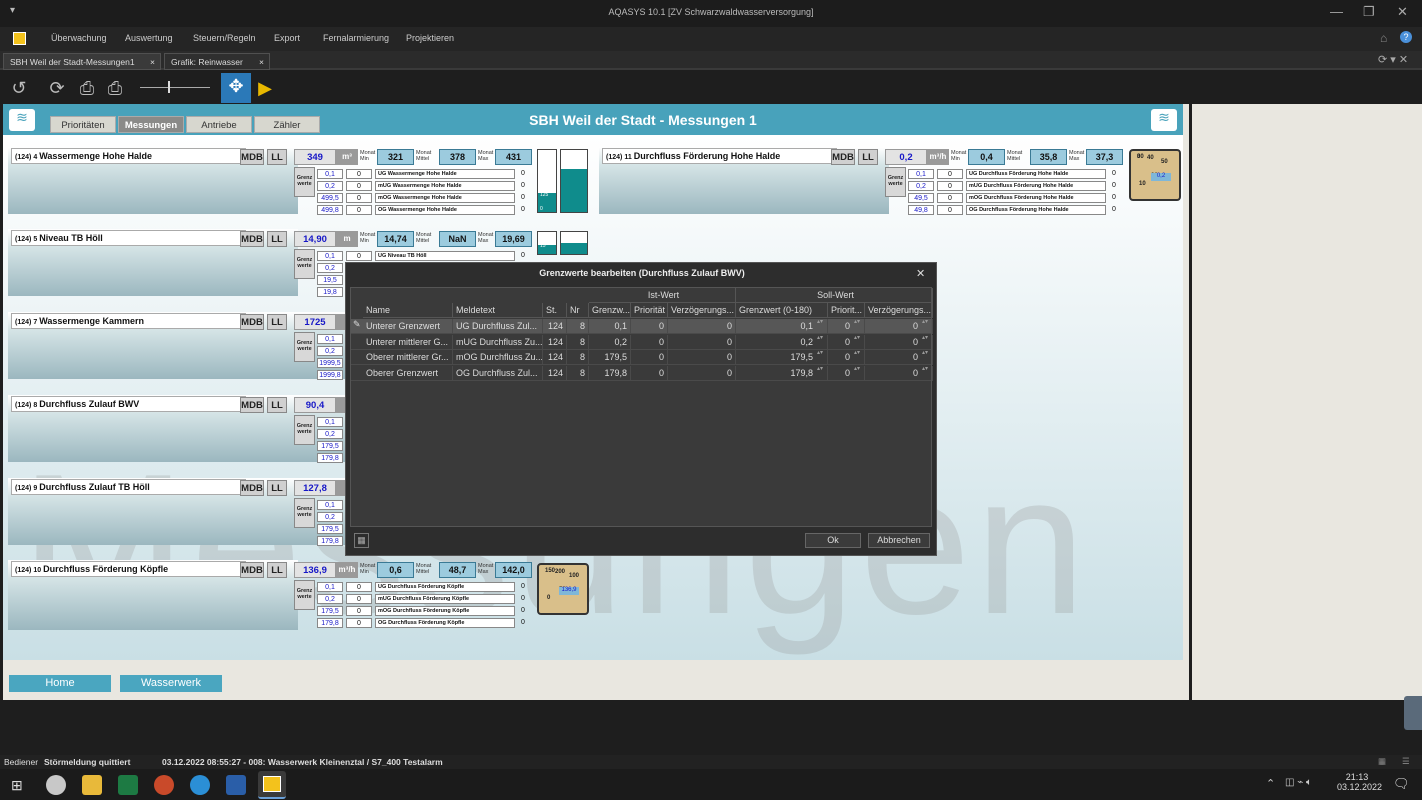  What do you see at coordinates (82, 61) in the screenshot?
I see `tab-sbh-messungen: SBH Weil der Stadt-Messungen1 ×` at bounding box center [82, 61].